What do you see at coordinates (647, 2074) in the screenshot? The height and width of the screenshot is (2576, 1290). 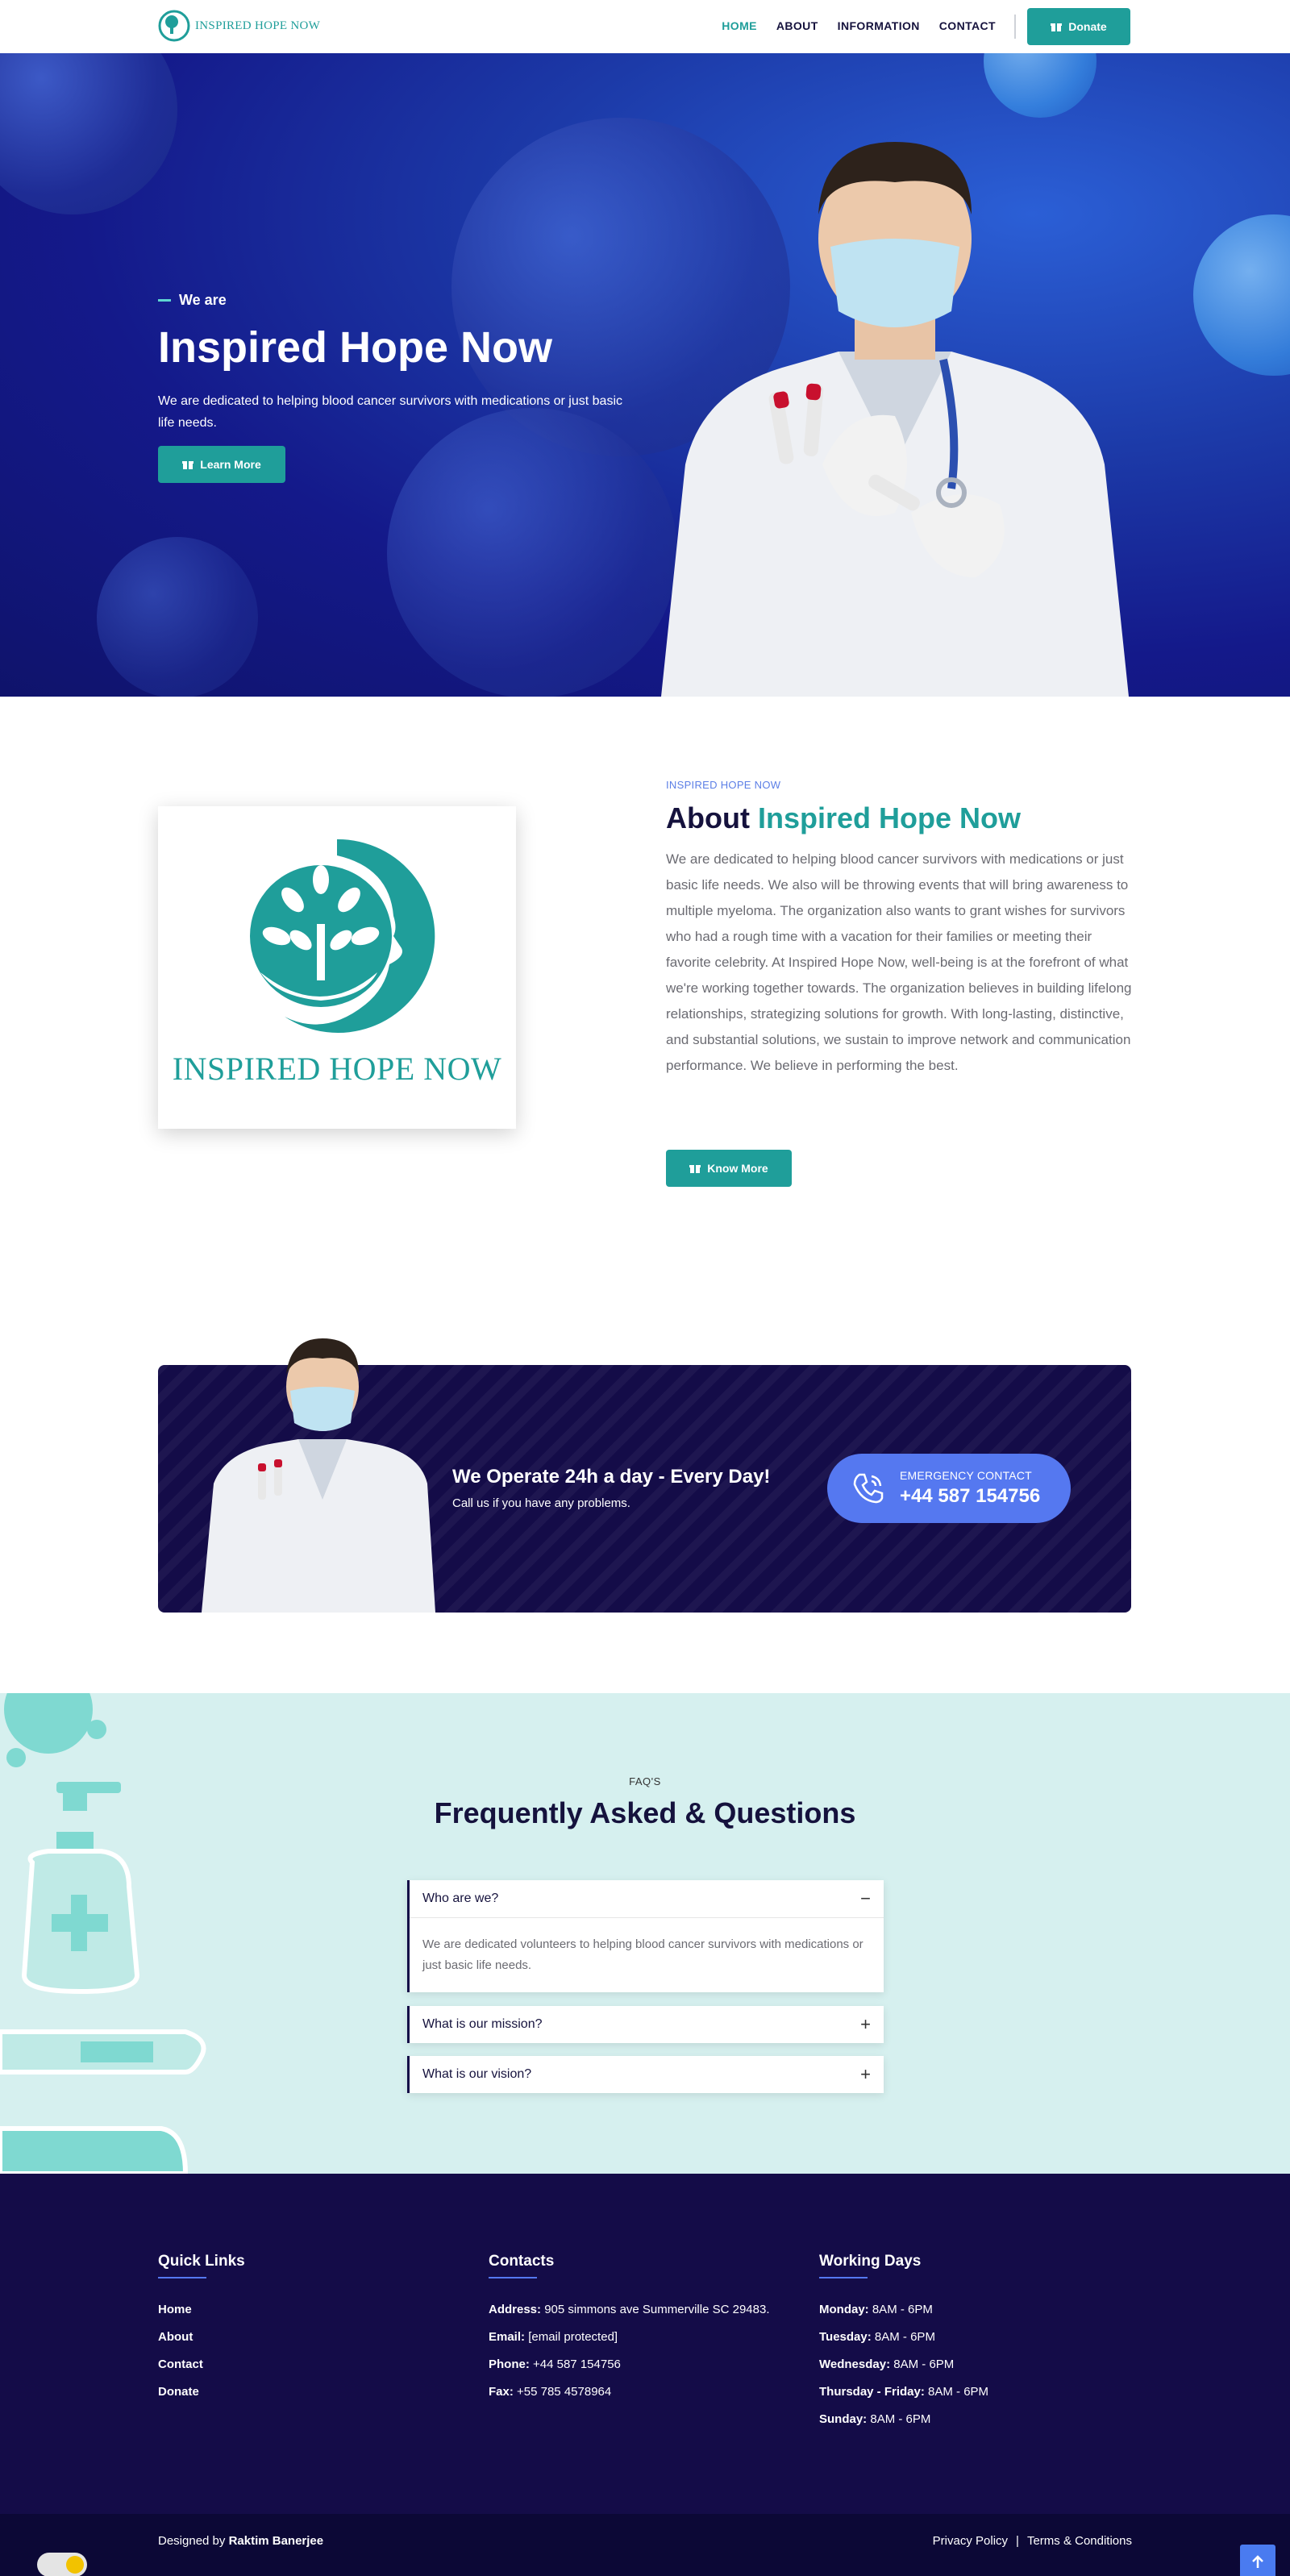 I see `faq-question-header: What is our vision? +` at bounding box center [647, 2074].